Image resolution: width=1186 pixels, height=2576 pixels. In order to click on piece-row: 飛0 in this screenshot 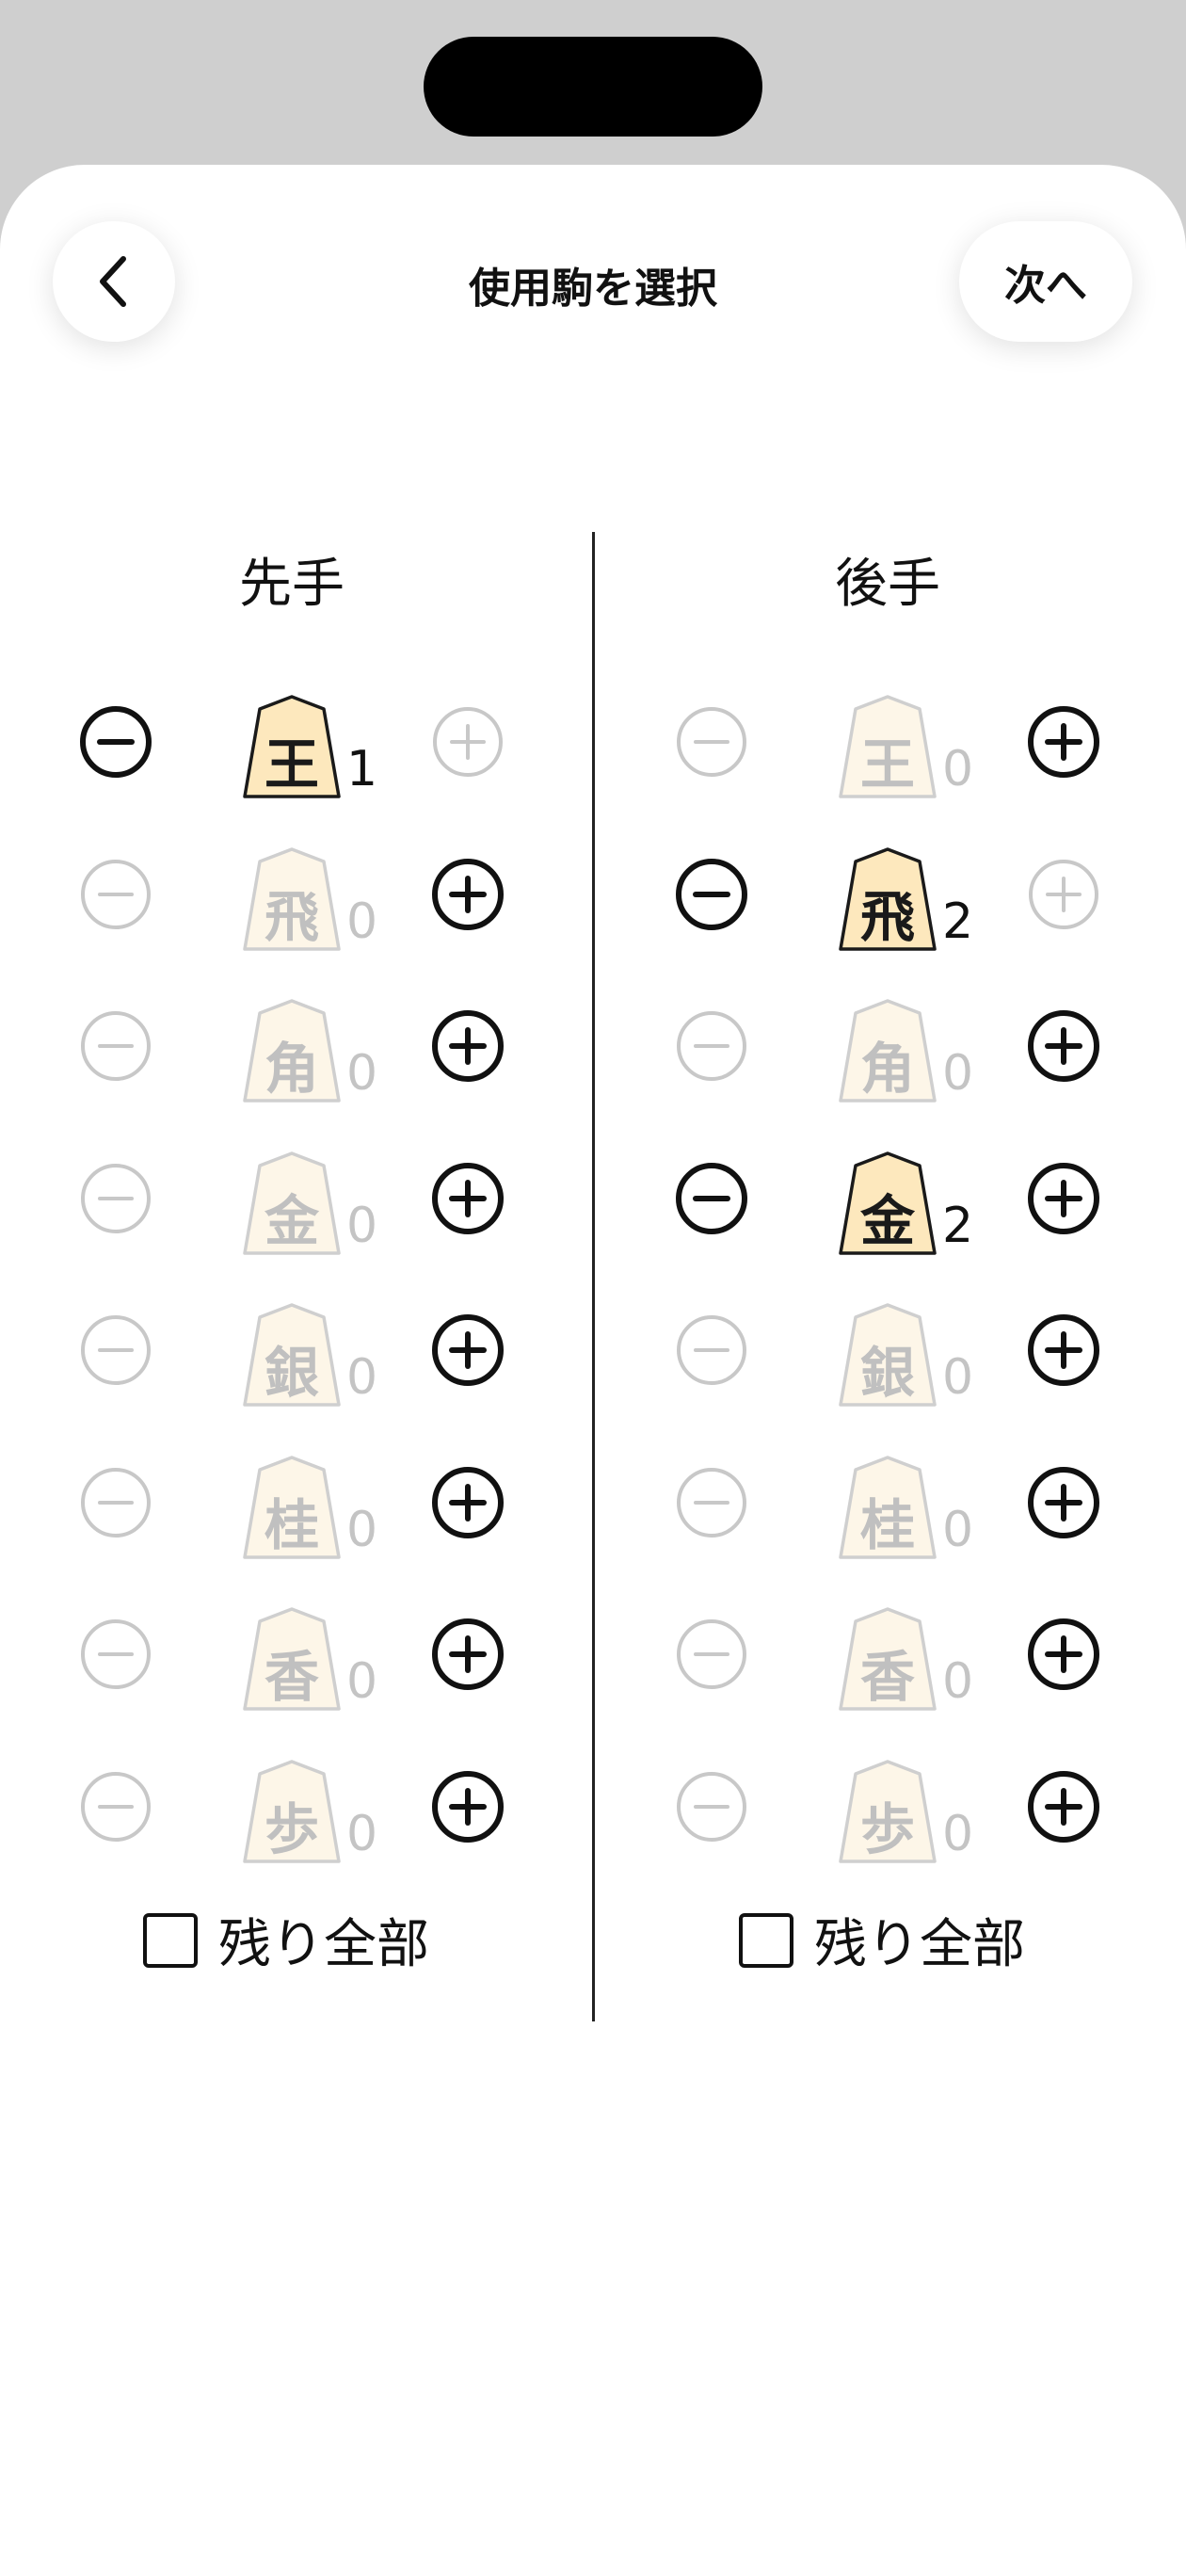, I will do `click(296, 893)`.